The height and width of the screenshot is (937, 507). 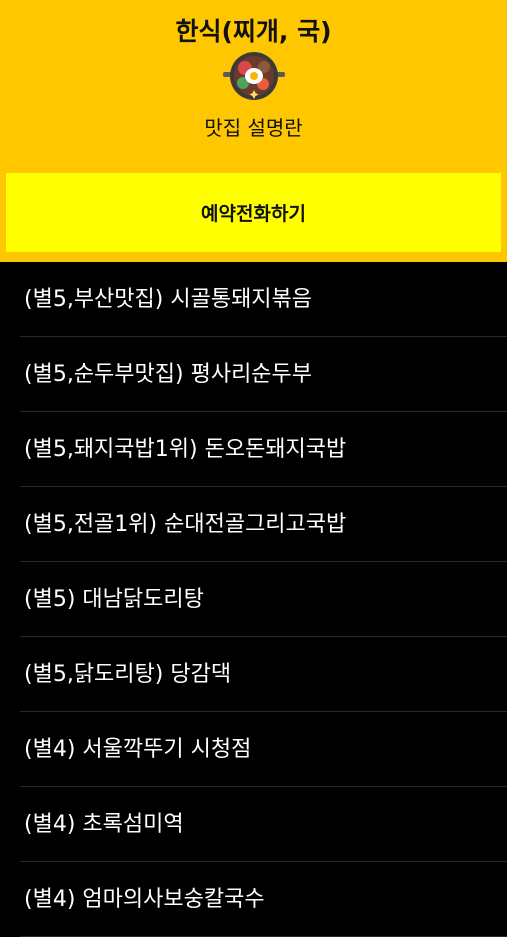 I want to click on list-item: (별4) 초록섬미역, so click(x=253, y=824).